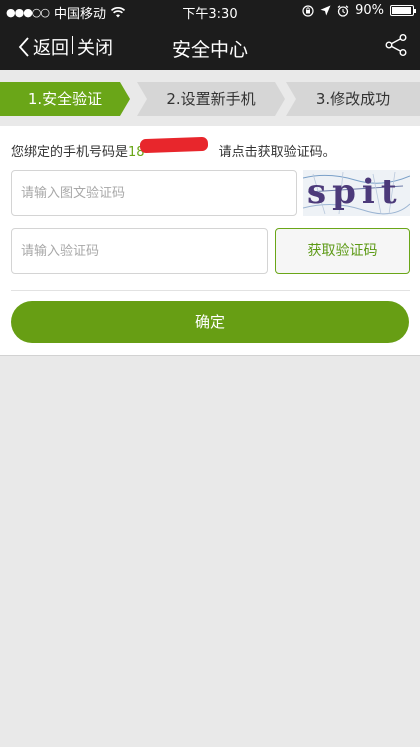 This screenshot has height=747, width=420. I want to click on captcha-input, so click(154, 193).